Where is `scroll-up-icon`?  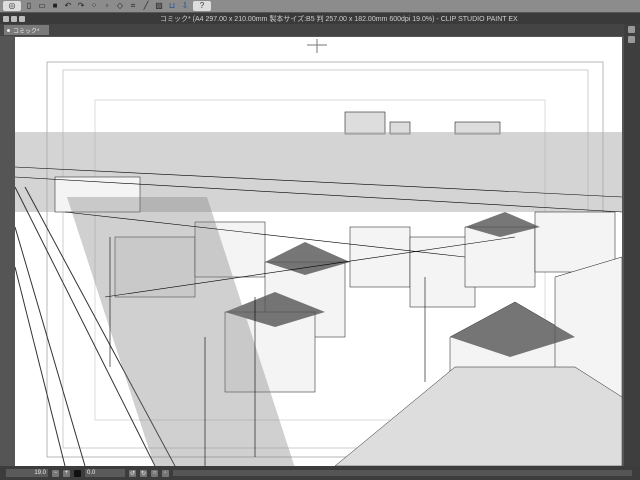
scroll-up-icon is located at coordinates (631, 29).